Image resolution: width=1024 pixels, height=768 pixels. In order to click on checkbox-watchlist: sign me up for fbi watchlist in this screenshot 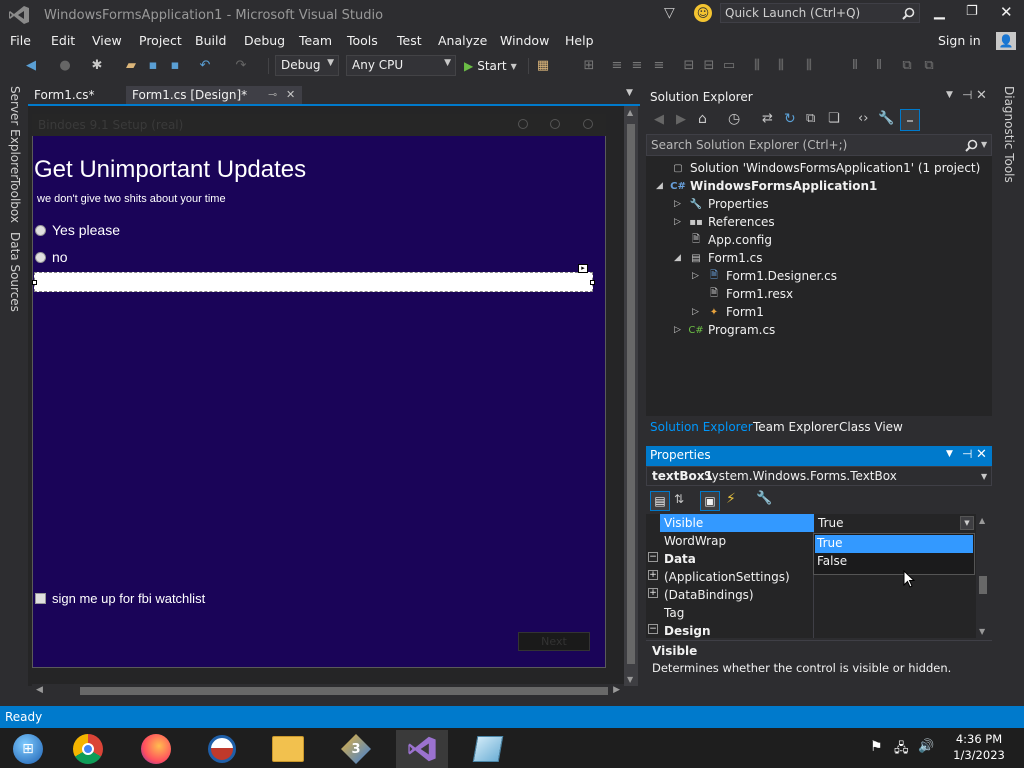, I will do `click(120, 598)`.